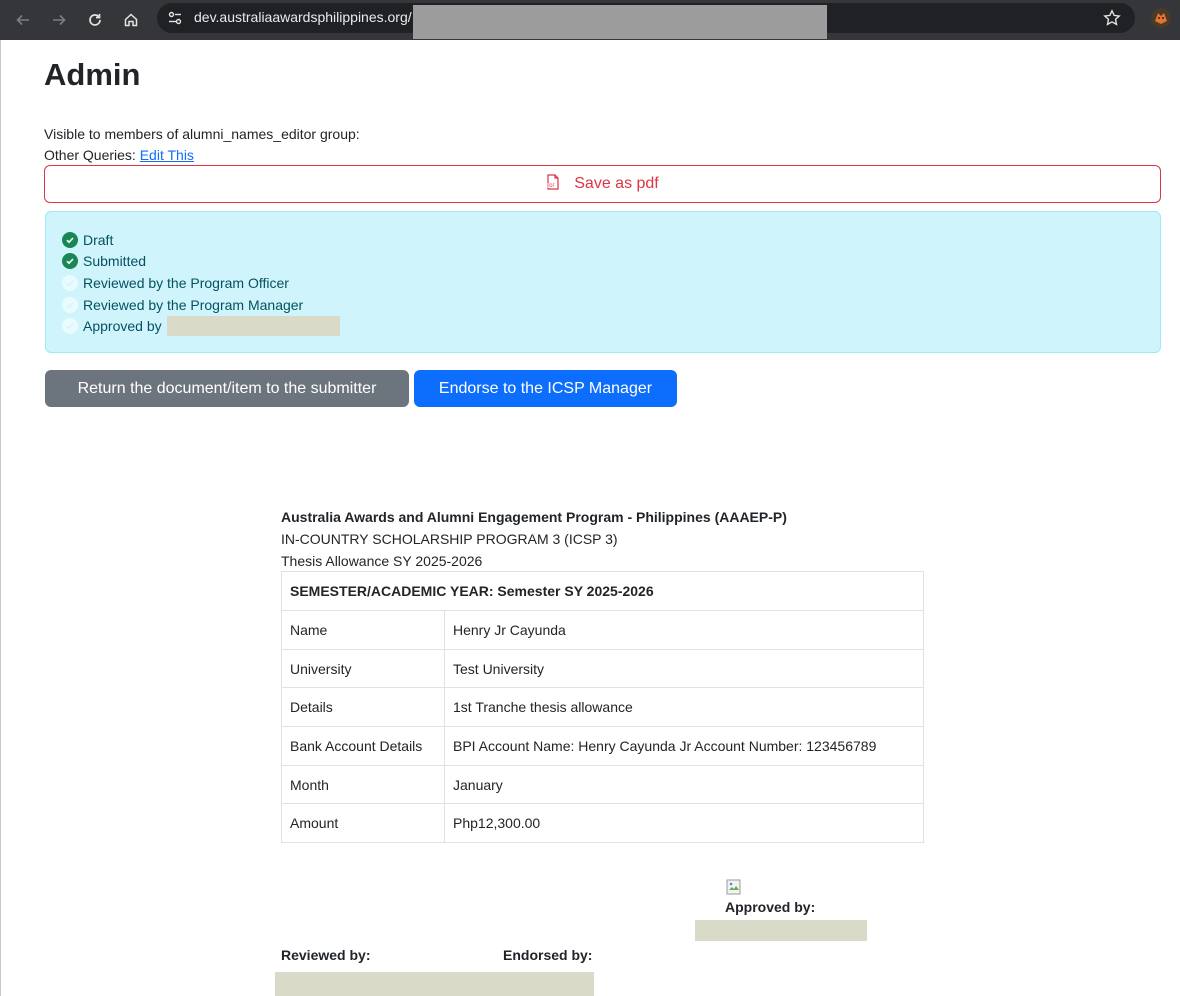 The height and width of the screenshot is (996, 1180). I want to click on svg-text: PDF, so click(551, 185).